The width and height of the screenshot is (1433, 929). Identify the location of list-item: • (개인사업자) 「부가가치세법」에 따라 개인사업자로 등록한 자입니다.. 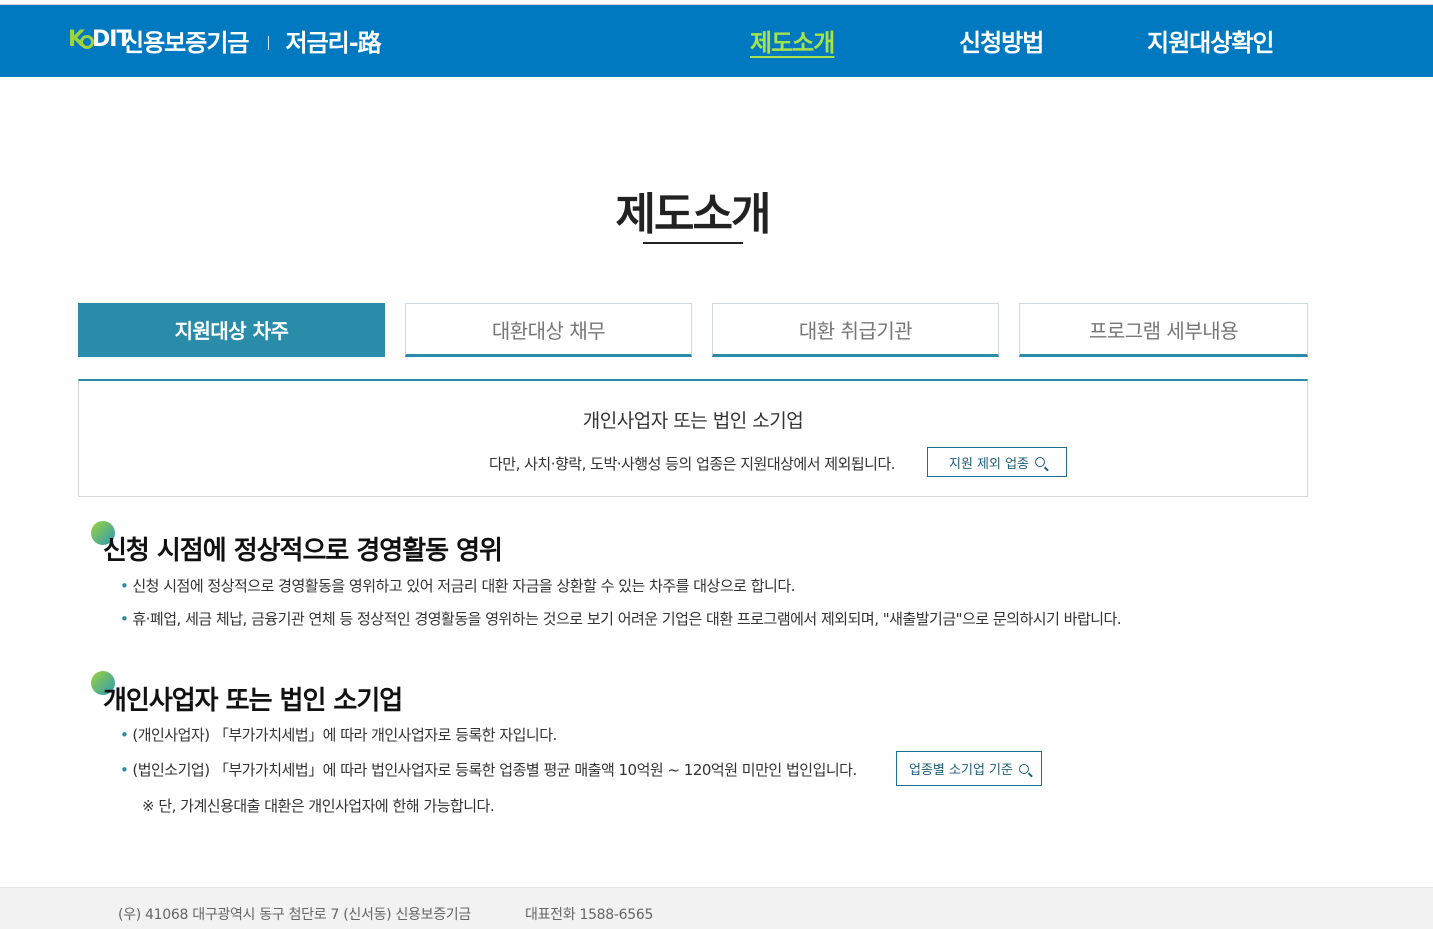
(338, 734).